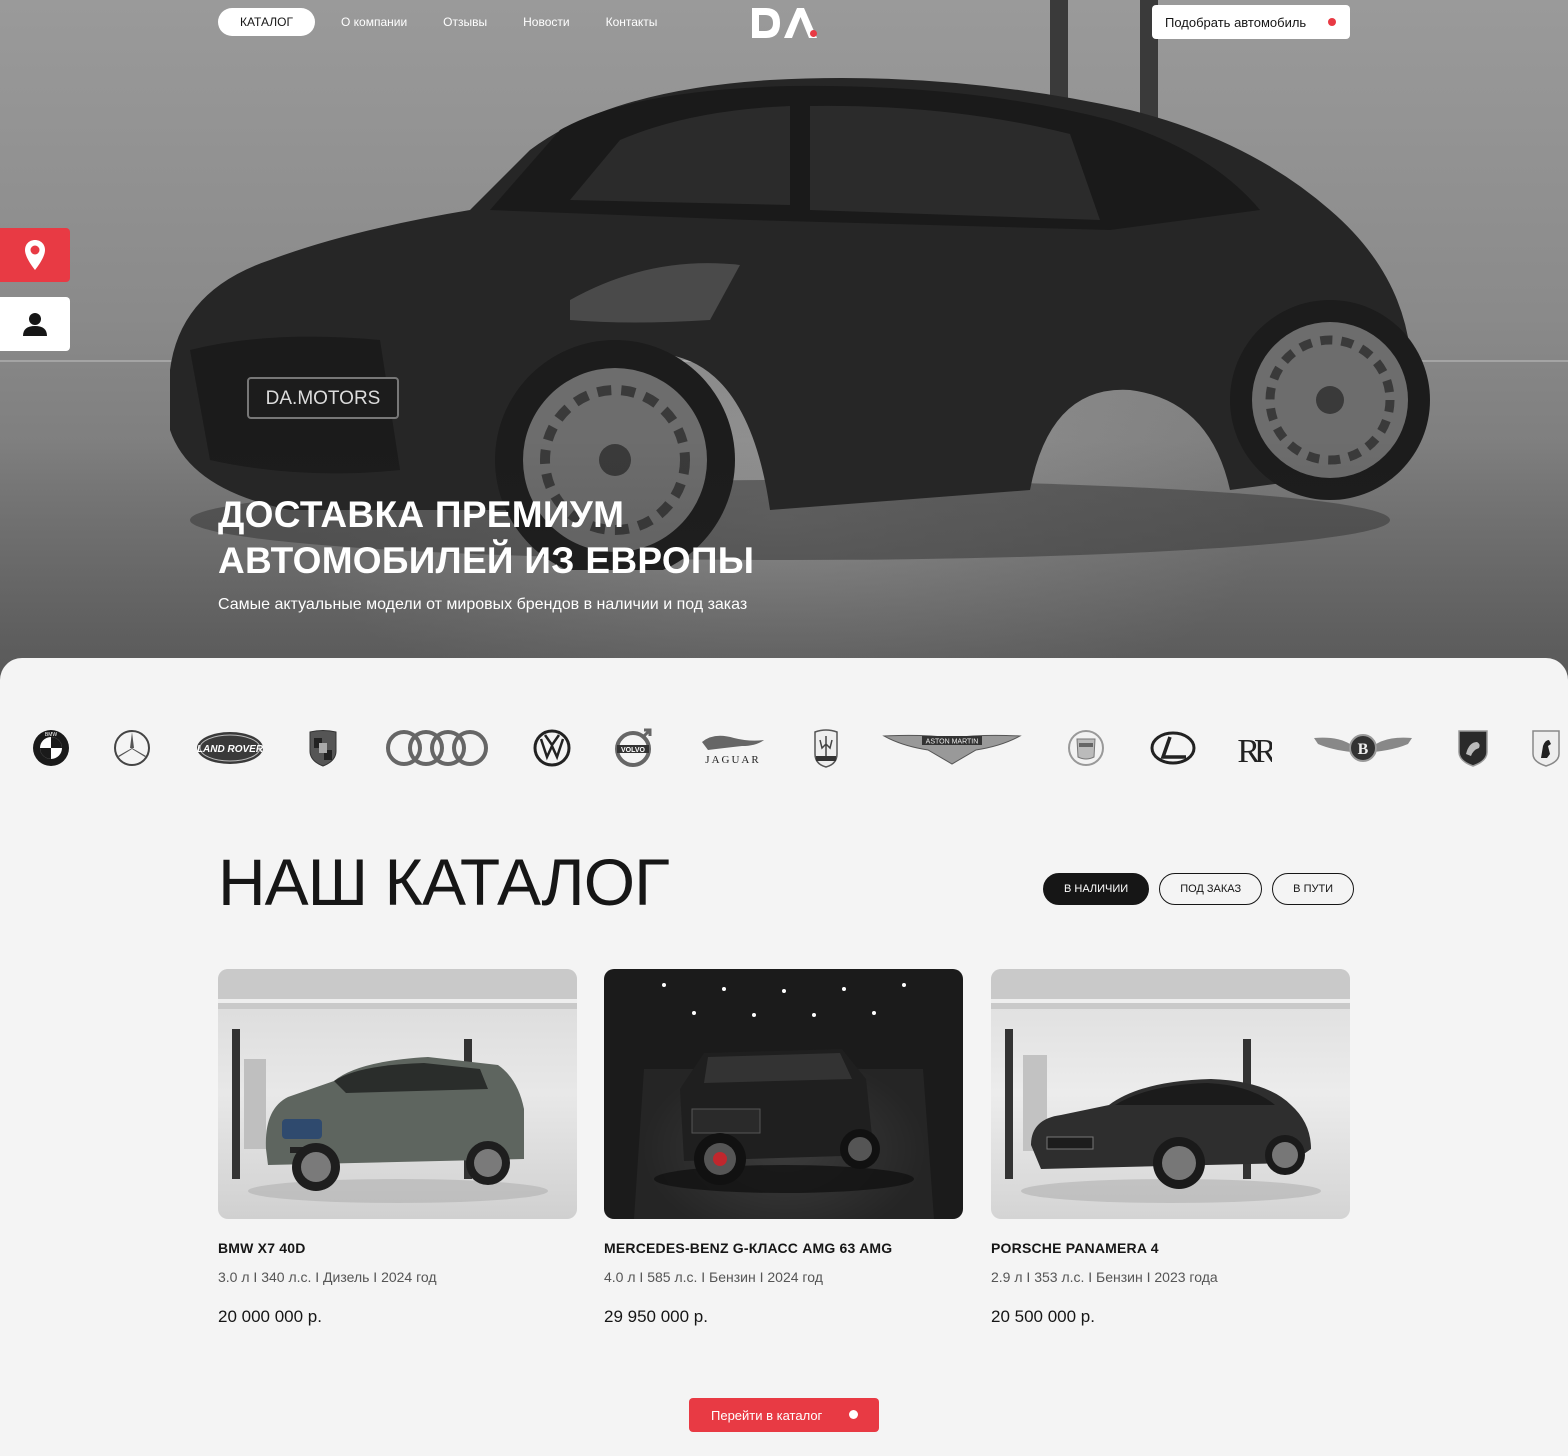 This screenshot has width=1568, height=1456. Describe the element at coordinates (397, 1248) in the screenshot. I see `car-name: BMW X7 40D` at that location.